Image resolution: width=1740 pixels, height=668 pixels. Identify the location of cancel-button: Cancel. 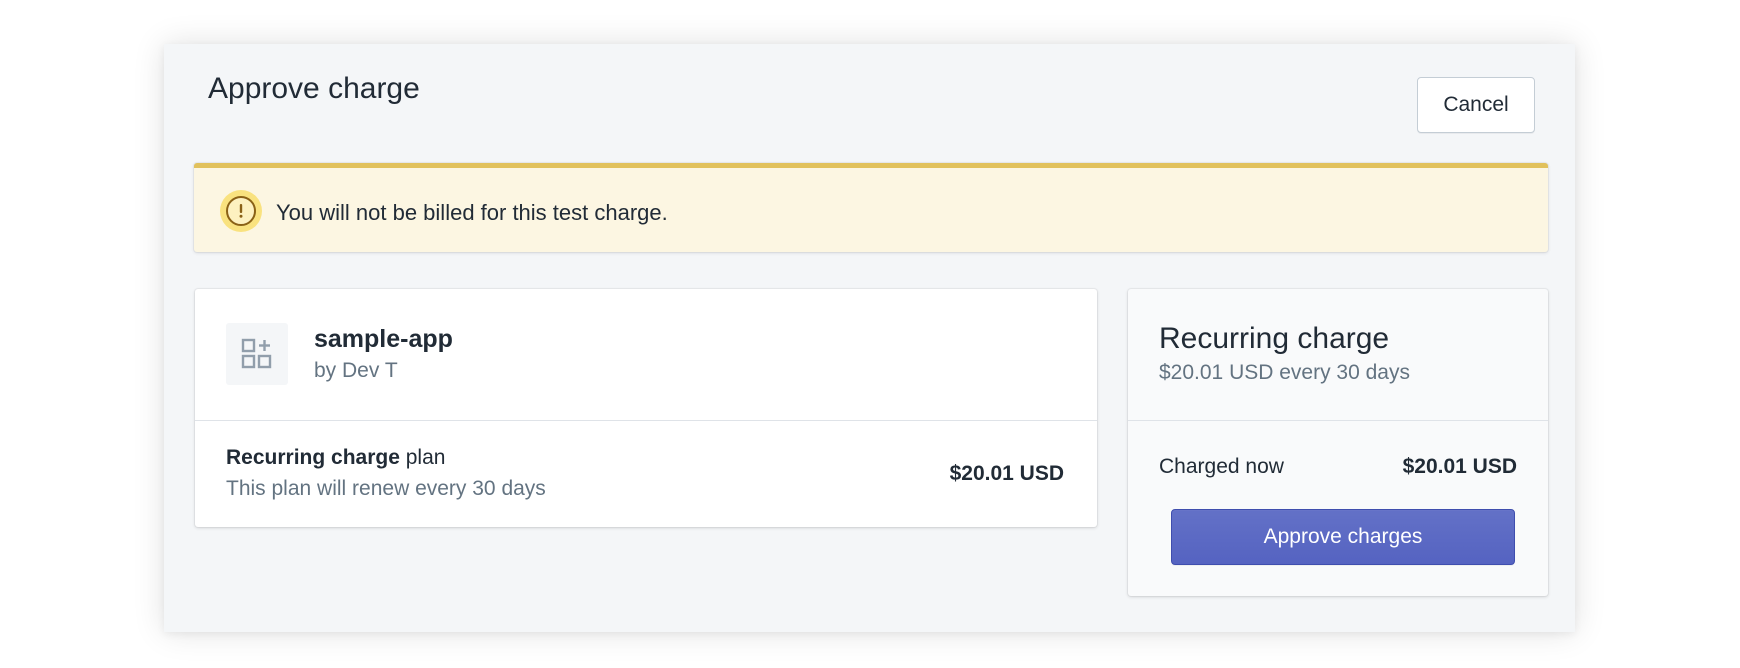
(1476, 105).